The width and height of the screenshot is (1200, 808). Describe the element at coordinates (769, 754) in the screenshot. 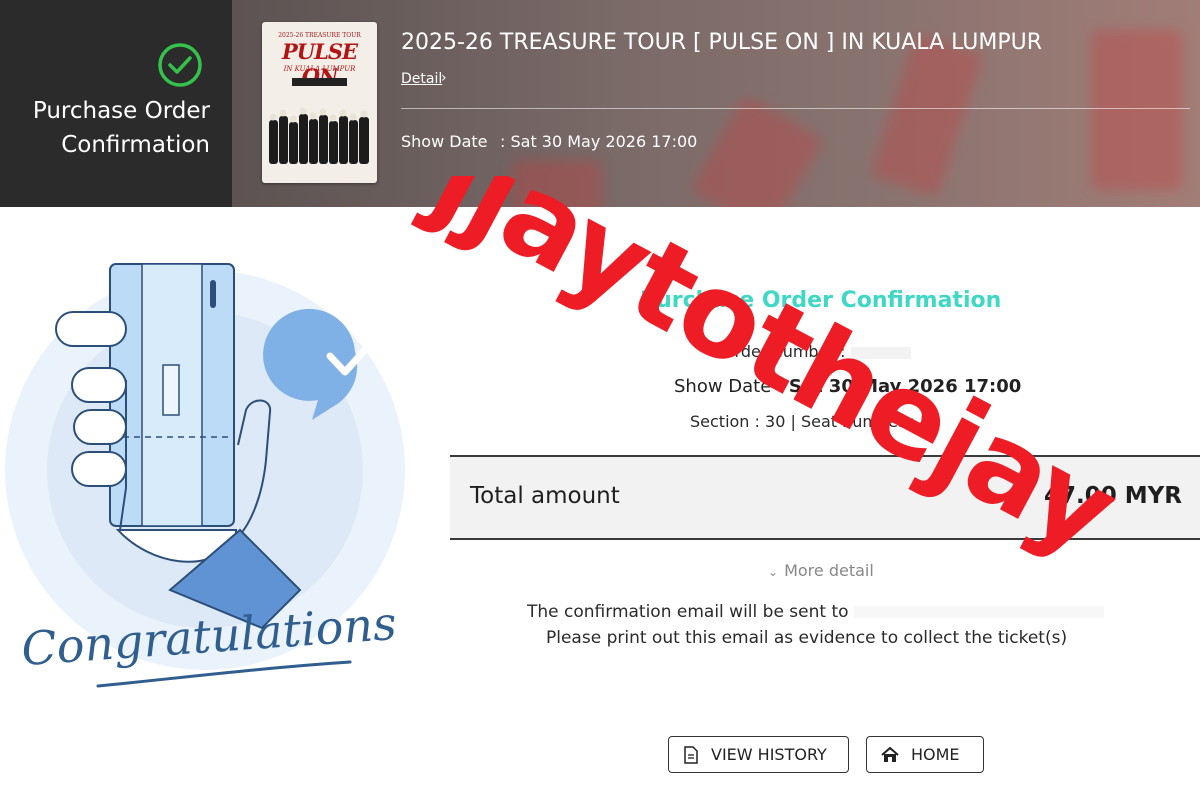

I see `view-history-label: VIEW HISTORY` at that location.